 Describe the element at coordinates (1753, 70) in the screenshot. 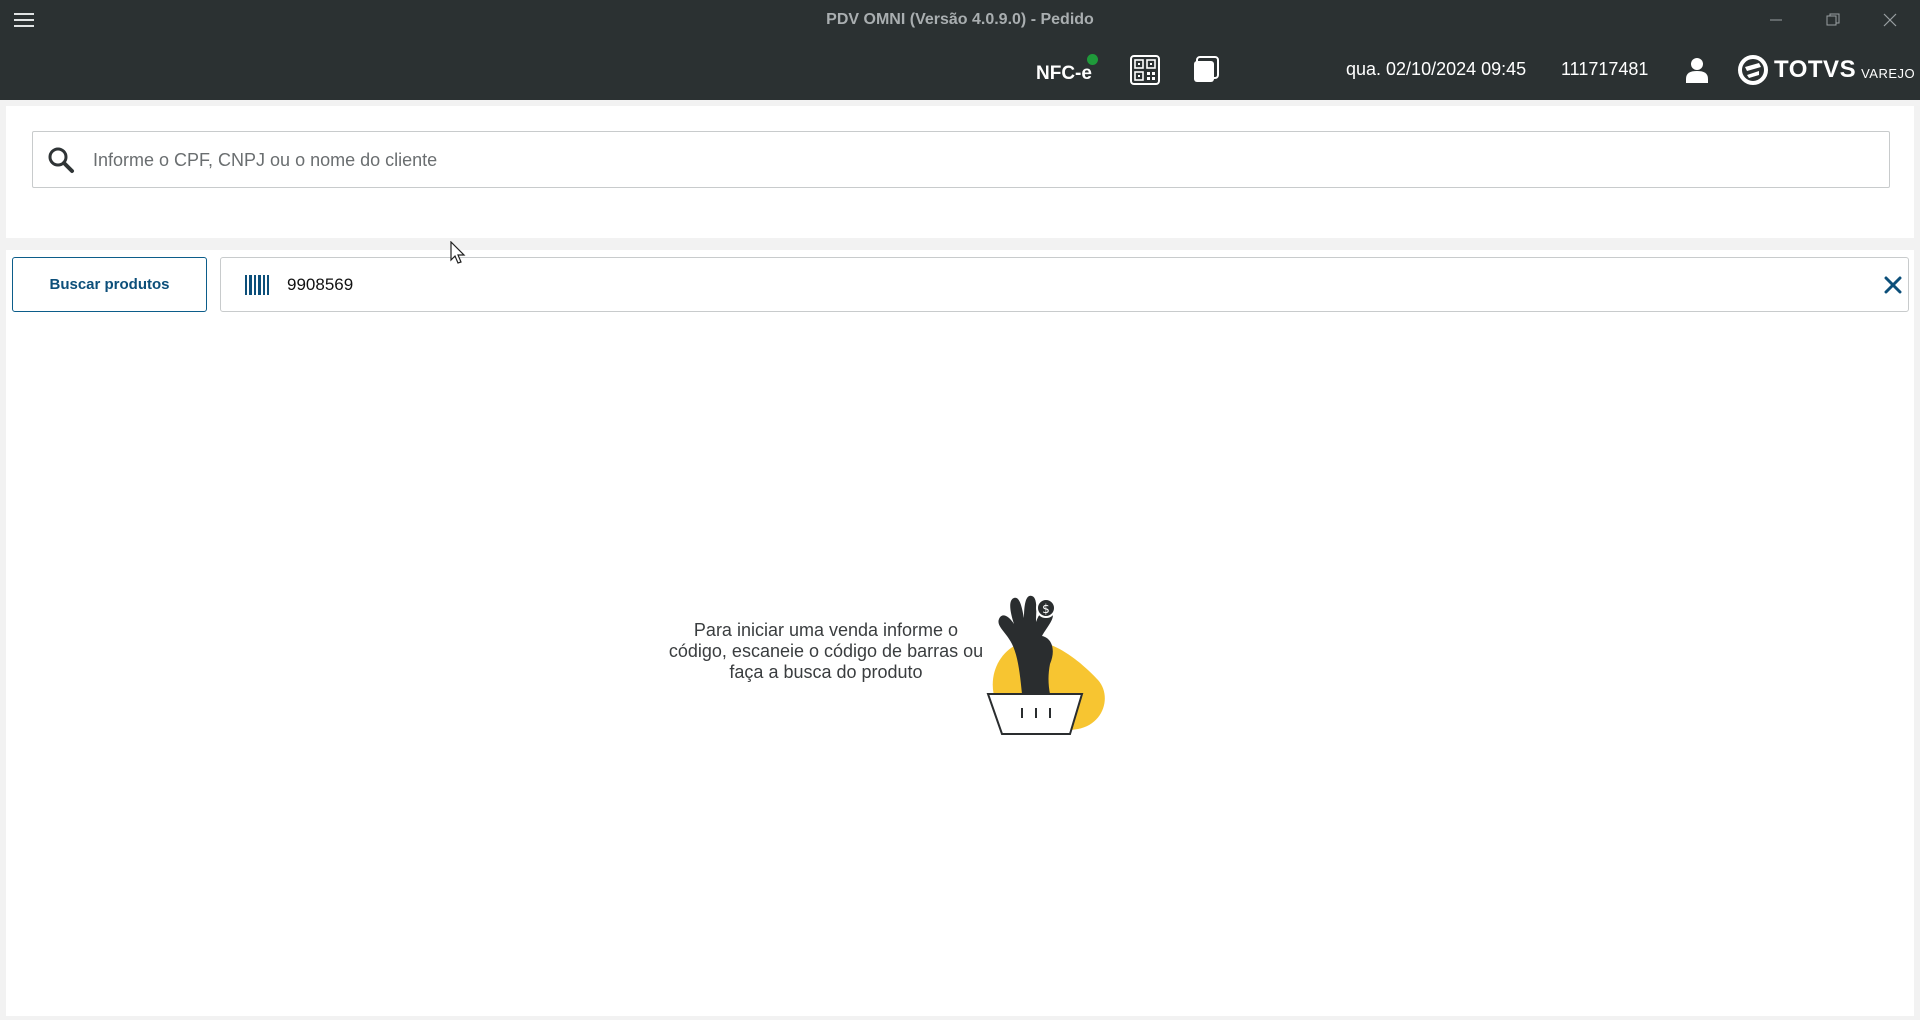

I see `totvs-logo-icon` at that location.